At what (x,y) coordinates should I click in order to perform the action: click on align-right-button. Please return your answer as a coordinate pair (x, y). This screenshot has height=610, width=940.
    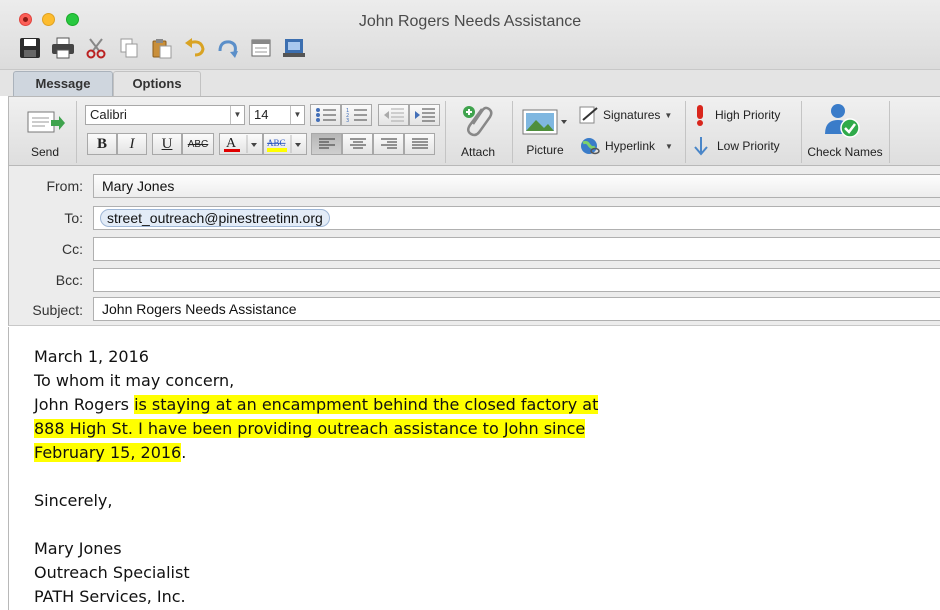
    Looking at the image, I should click on (388, 144).